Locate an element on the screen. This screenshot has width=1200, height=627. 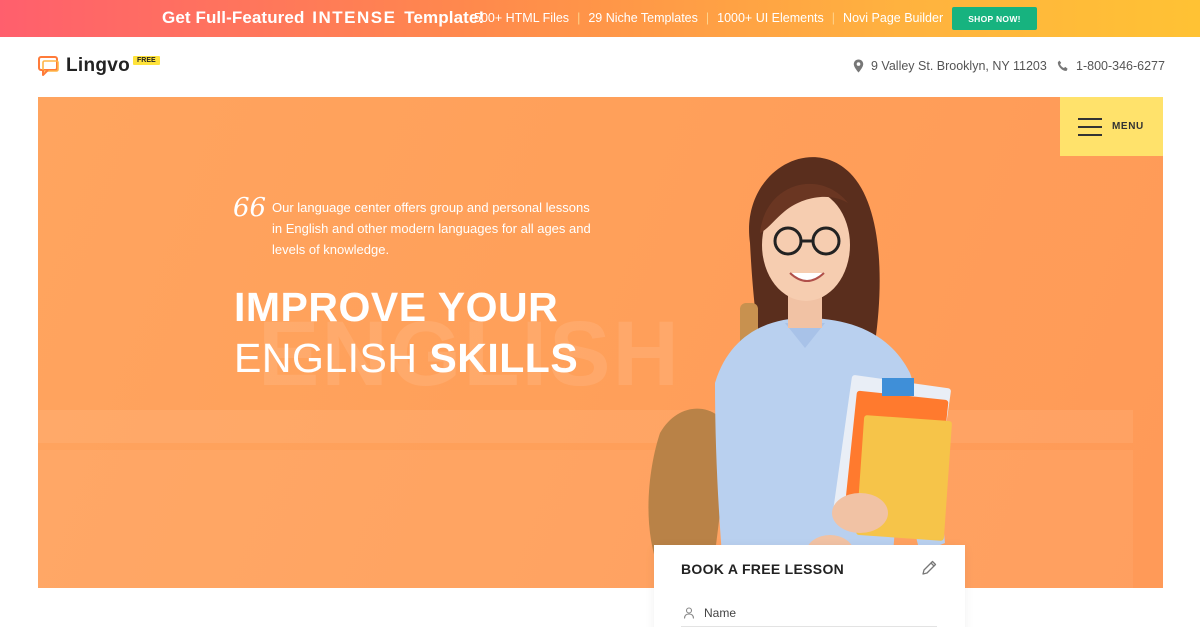
promo-feature: 1000+ UI Elements is located at coordinates (770, 18).